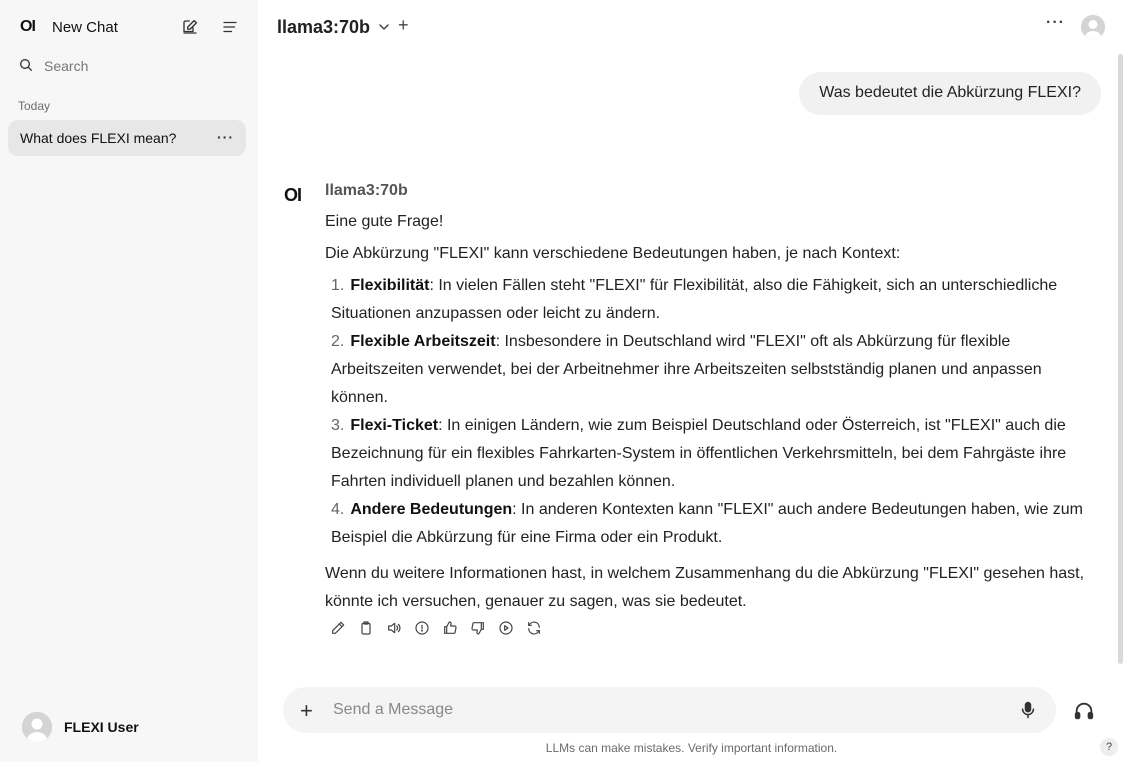 The height and width of the screenshot is (762, 1125). Describe the element at coordinates (507, 629) in the screenshot. I see `play-icon` at that location.